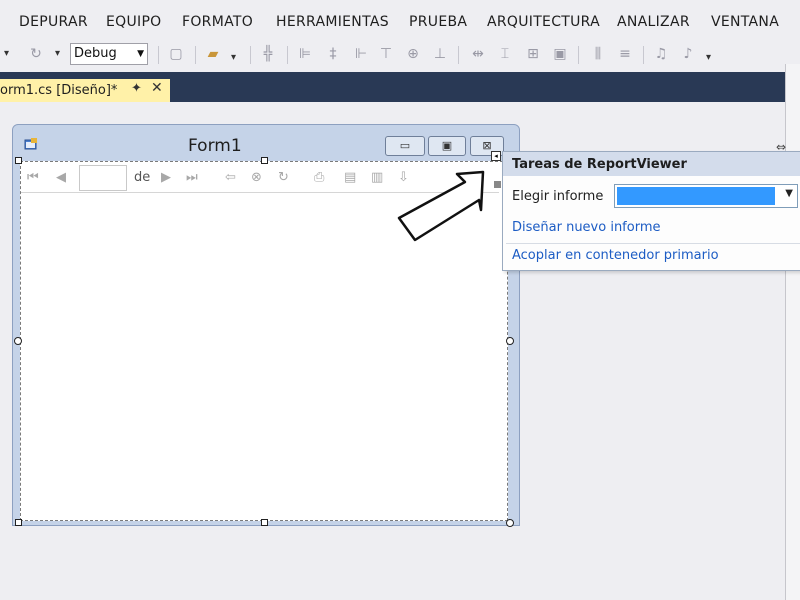  Describe the element at coordinates (61, 177) in the screenshot. I see `previous-page-icon: ◀` at that location.